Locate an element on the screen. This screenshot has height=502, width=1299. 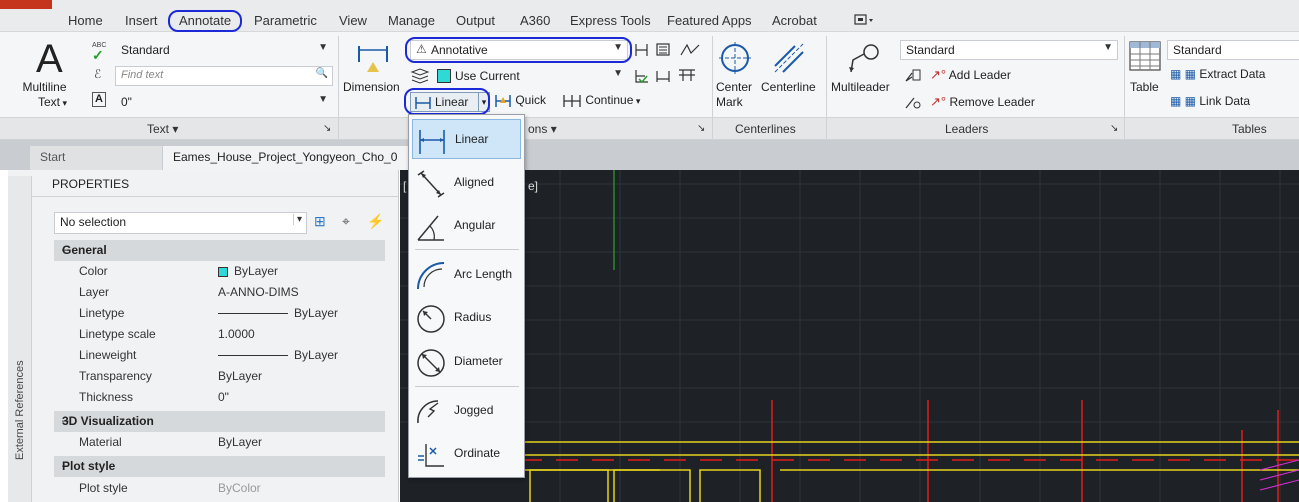
property-row-material: Material ByLayer is located at coordinates (219, 442).